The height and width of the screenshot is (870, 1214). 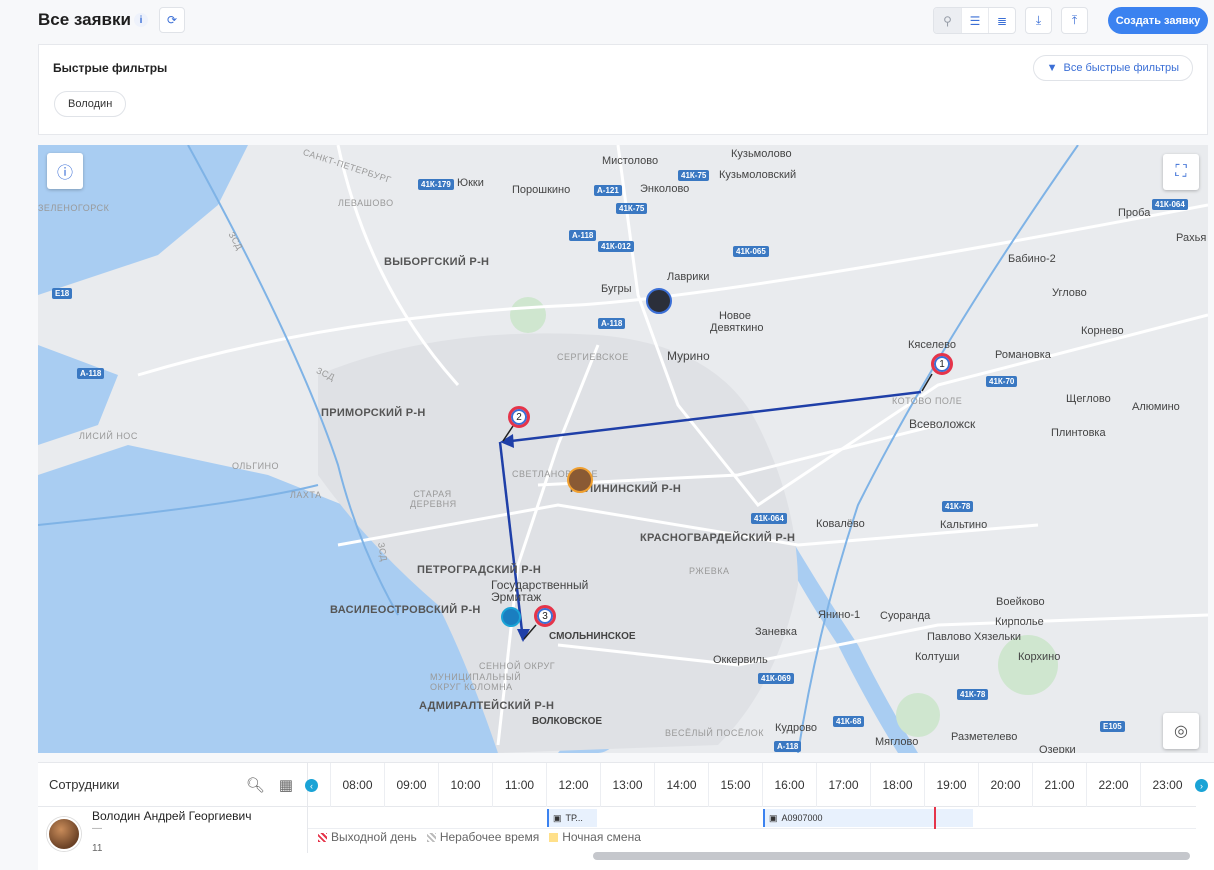 I want to click on detailed-list-icon: ≣, so click(x=1001, y=20).